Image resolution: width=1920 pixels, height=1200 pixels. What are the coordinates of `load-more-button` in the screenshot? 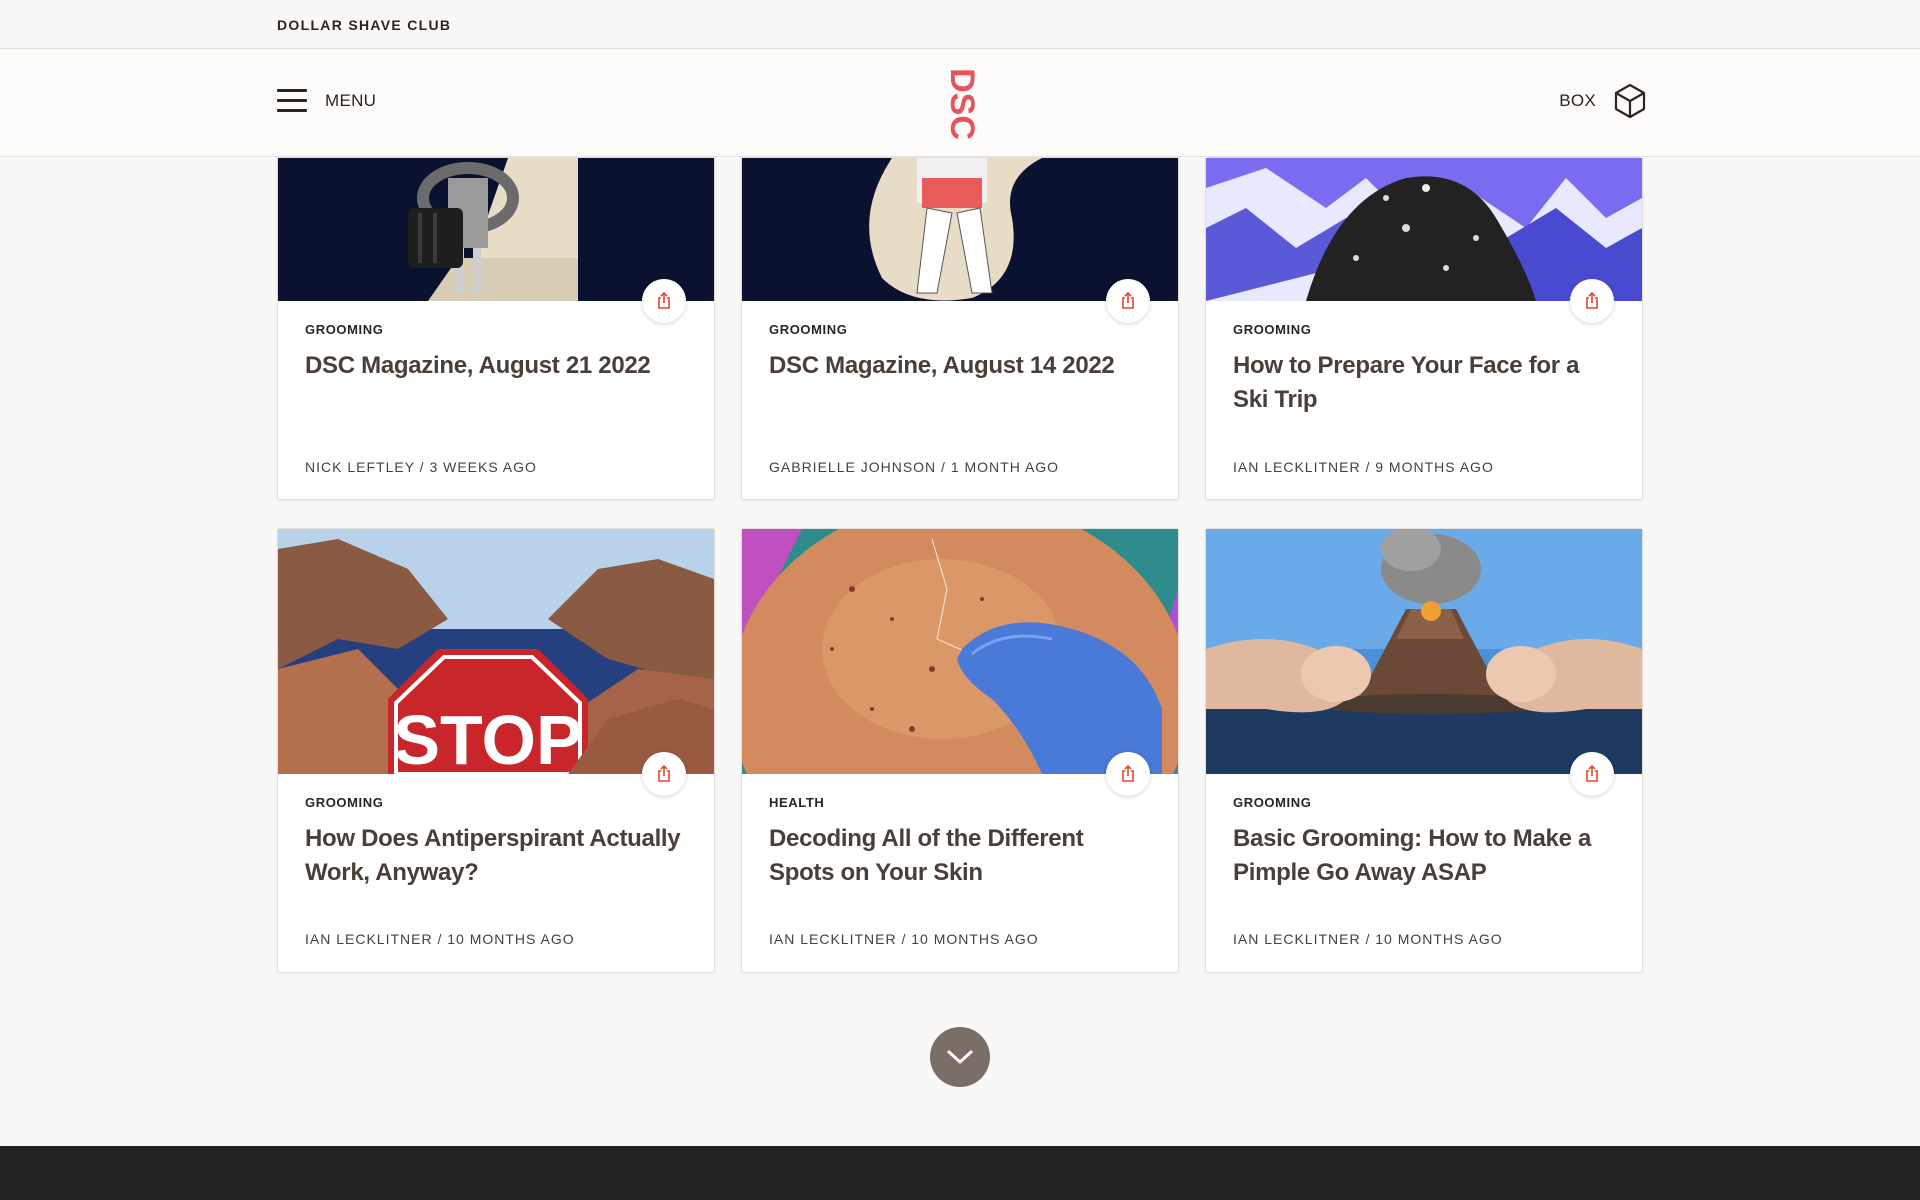 It's located at (960, 1057).